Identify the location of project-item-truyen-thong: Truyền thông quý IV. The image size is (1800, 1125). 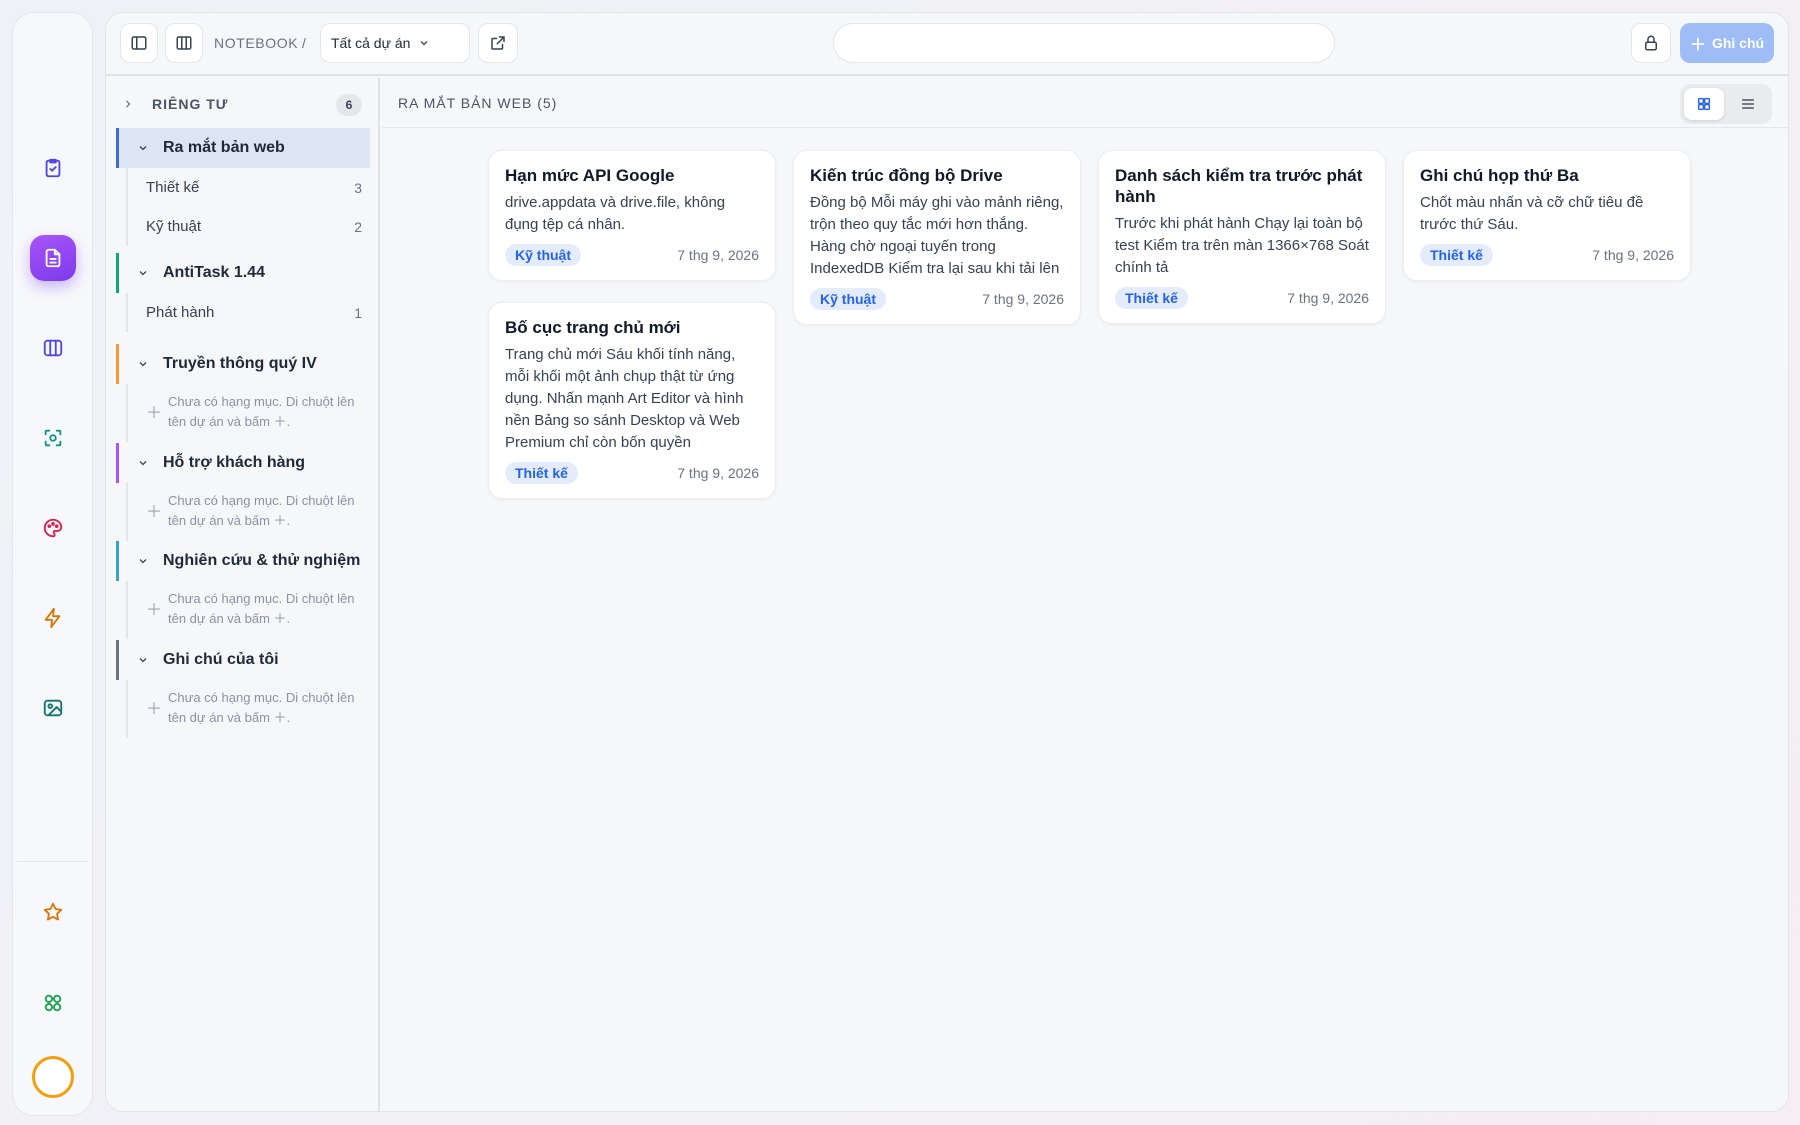
(243, 364).